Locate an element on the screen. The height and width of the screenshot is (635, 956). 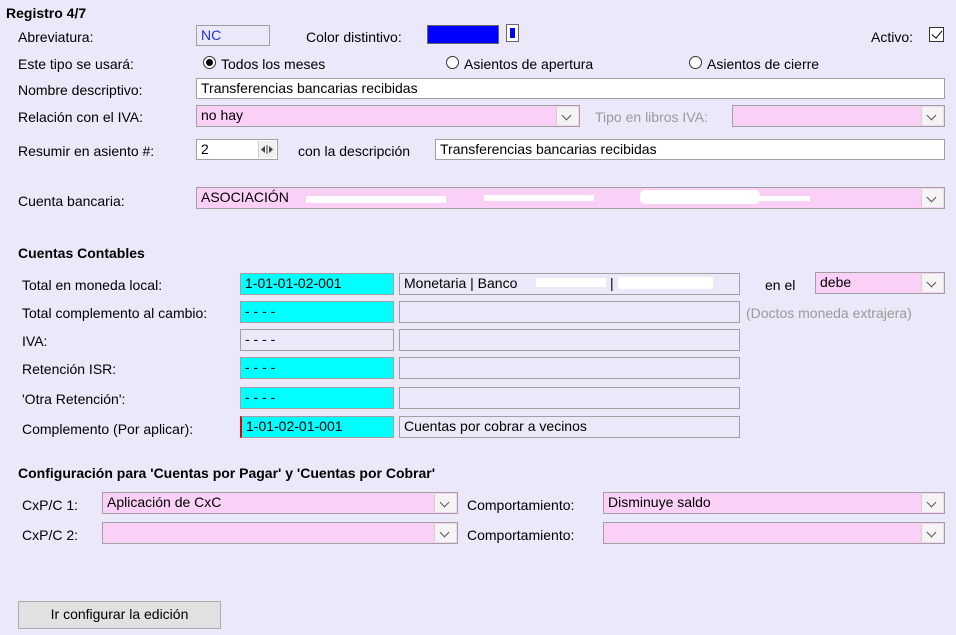
cuenta-desc-field: Monetaria | Banco | is located at coordinates (569, 284).